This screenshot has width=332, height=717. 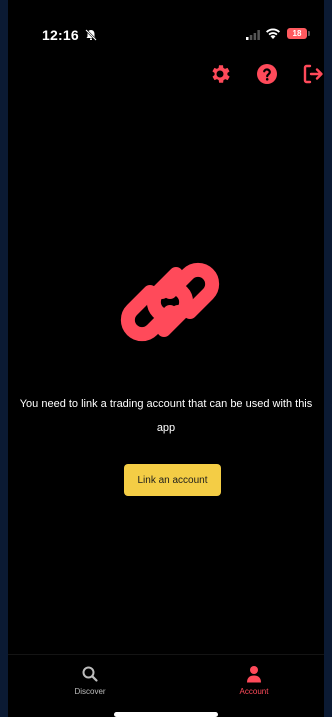 I want to click on battery-cap, so click(x=309, y=33).